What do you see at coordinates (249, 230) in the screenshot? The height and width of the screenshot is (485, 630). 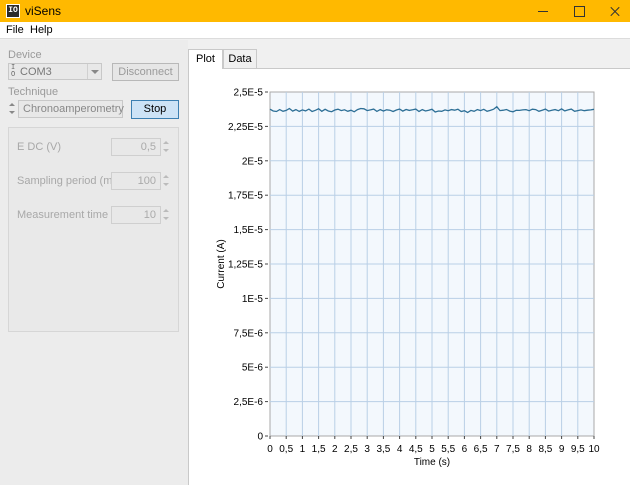 I see `y-tick-label: 1,5E-5` at bounding box center [249, 230].